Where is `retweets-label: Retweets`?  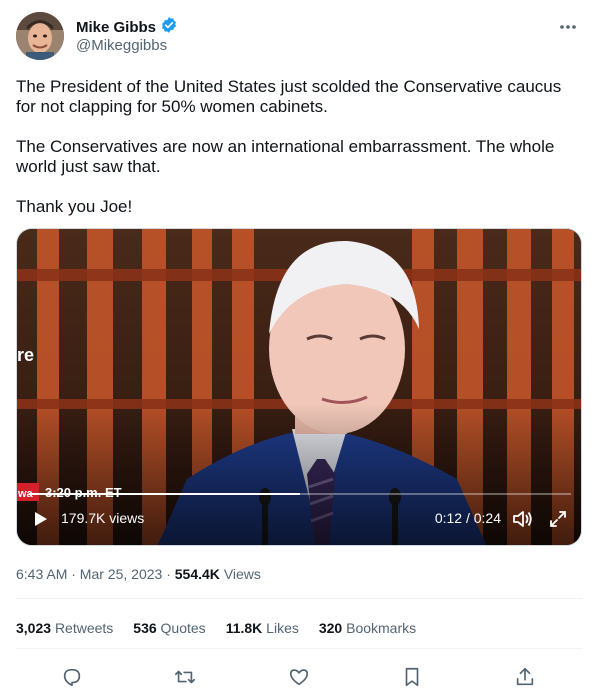 retweets-label: Retweets is located at coordinates (84, 628).